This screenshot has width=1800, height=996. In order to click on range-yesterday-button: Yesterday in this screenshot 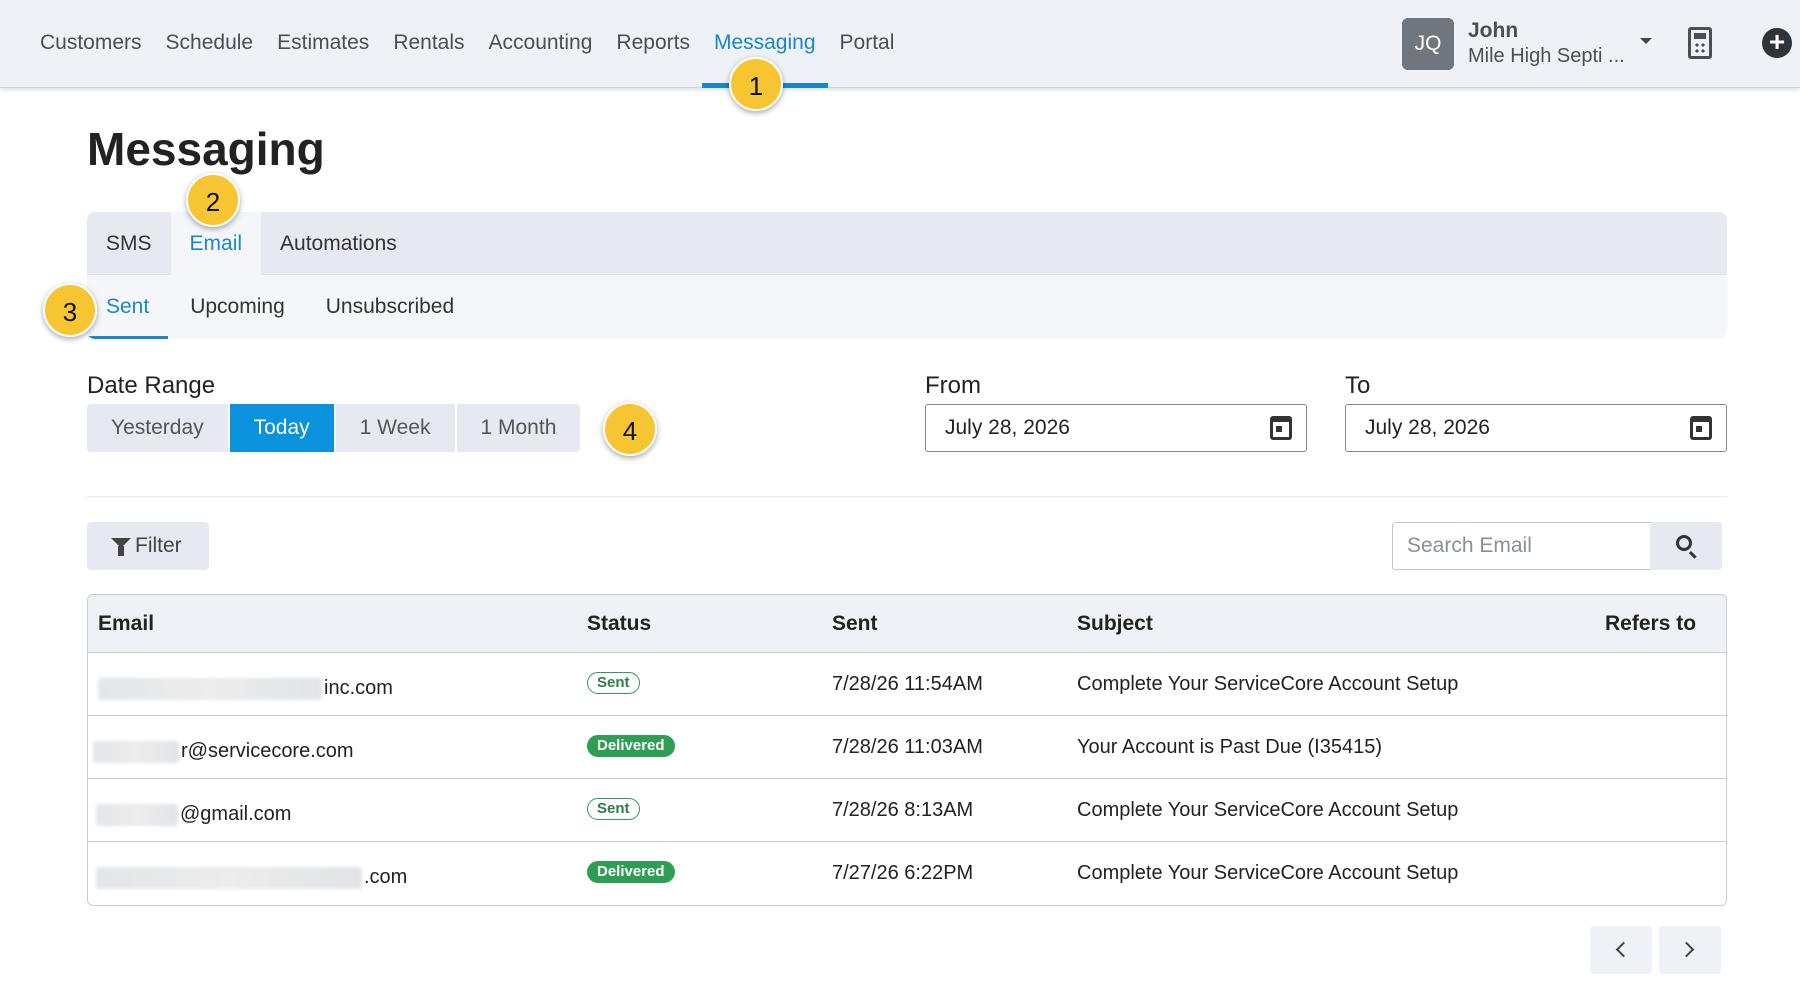, I will do `click(158, 428)`.